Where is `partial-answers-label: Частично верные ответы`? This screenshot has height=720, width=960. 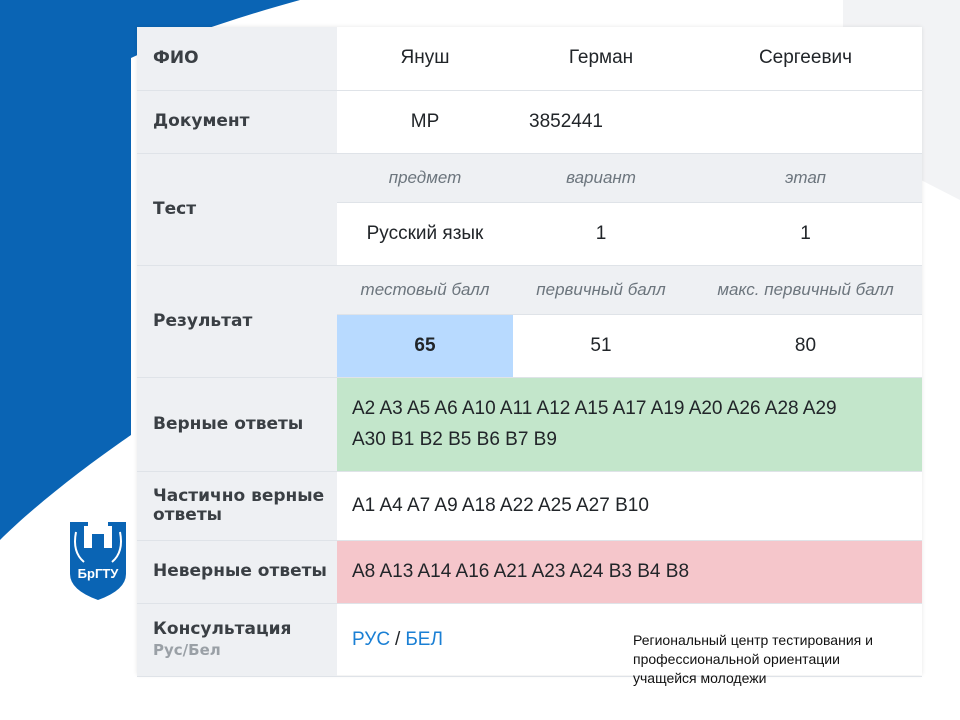
partial-answers-label: Частично верные ответы is located at coordinates (237, 506).